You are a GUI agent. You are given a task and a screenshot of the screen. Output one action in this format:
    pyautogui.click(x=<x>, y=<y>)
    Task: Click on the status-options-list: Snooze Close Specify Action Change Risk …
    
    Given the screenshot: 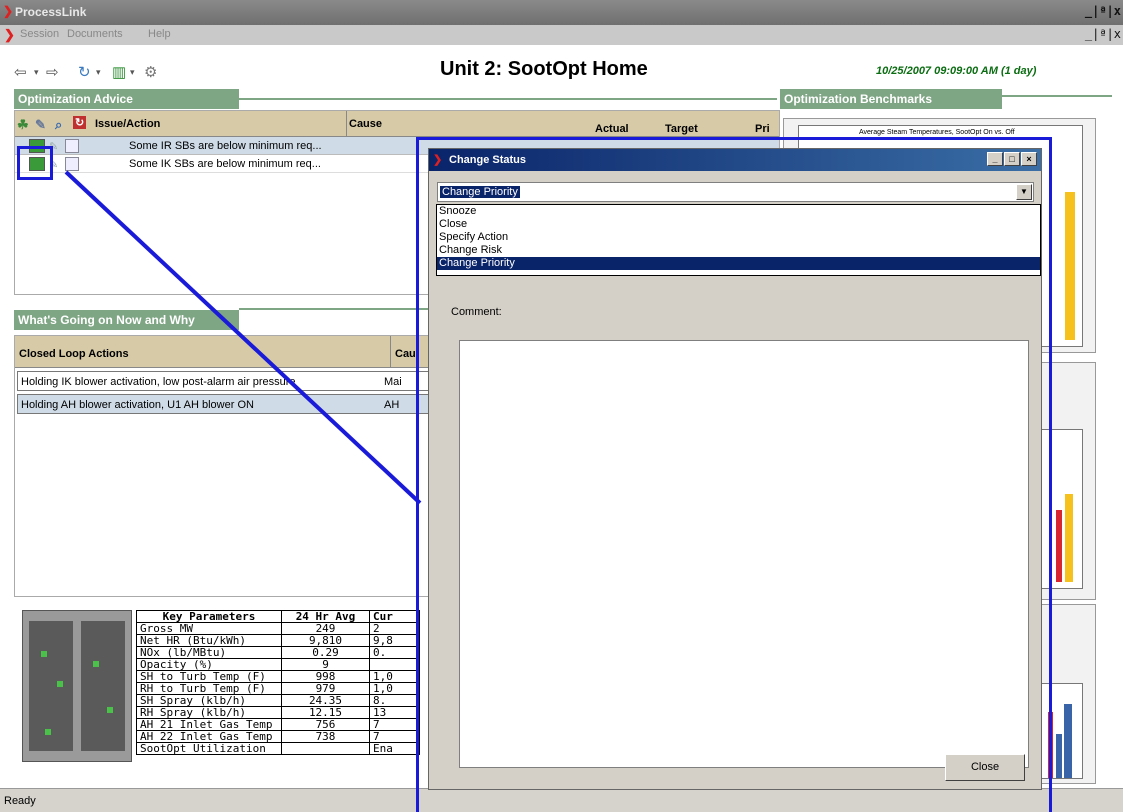 What is the action you would take?
    pyautogui.click(x=738, y=240)
    